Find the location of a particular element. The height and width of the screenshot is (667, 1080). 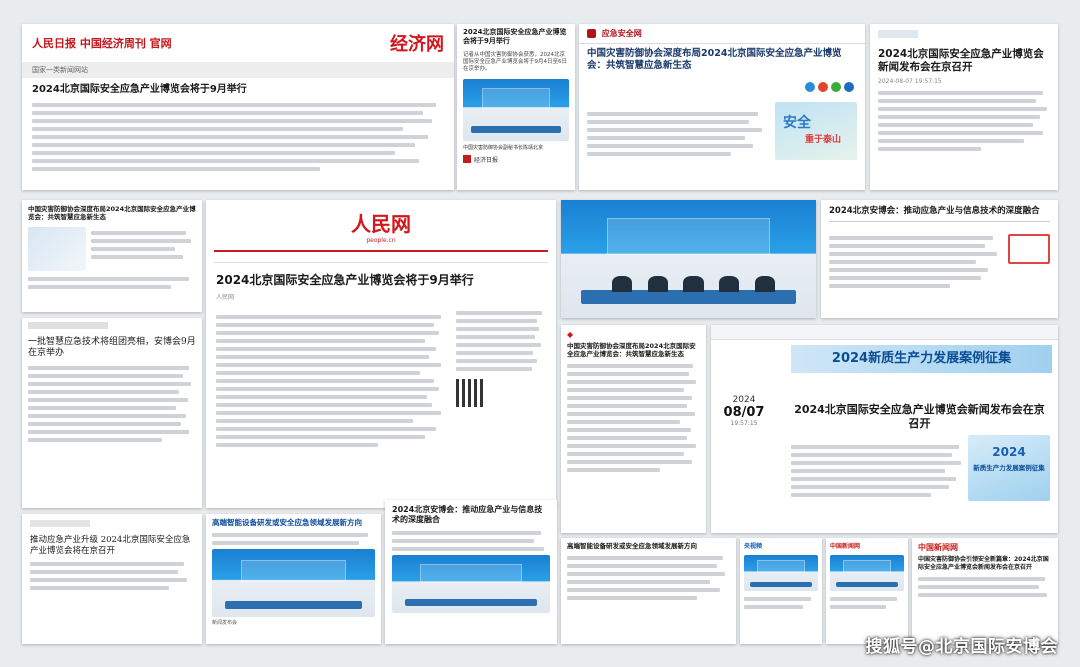

nav-strip is located at coordinates (884, 332).